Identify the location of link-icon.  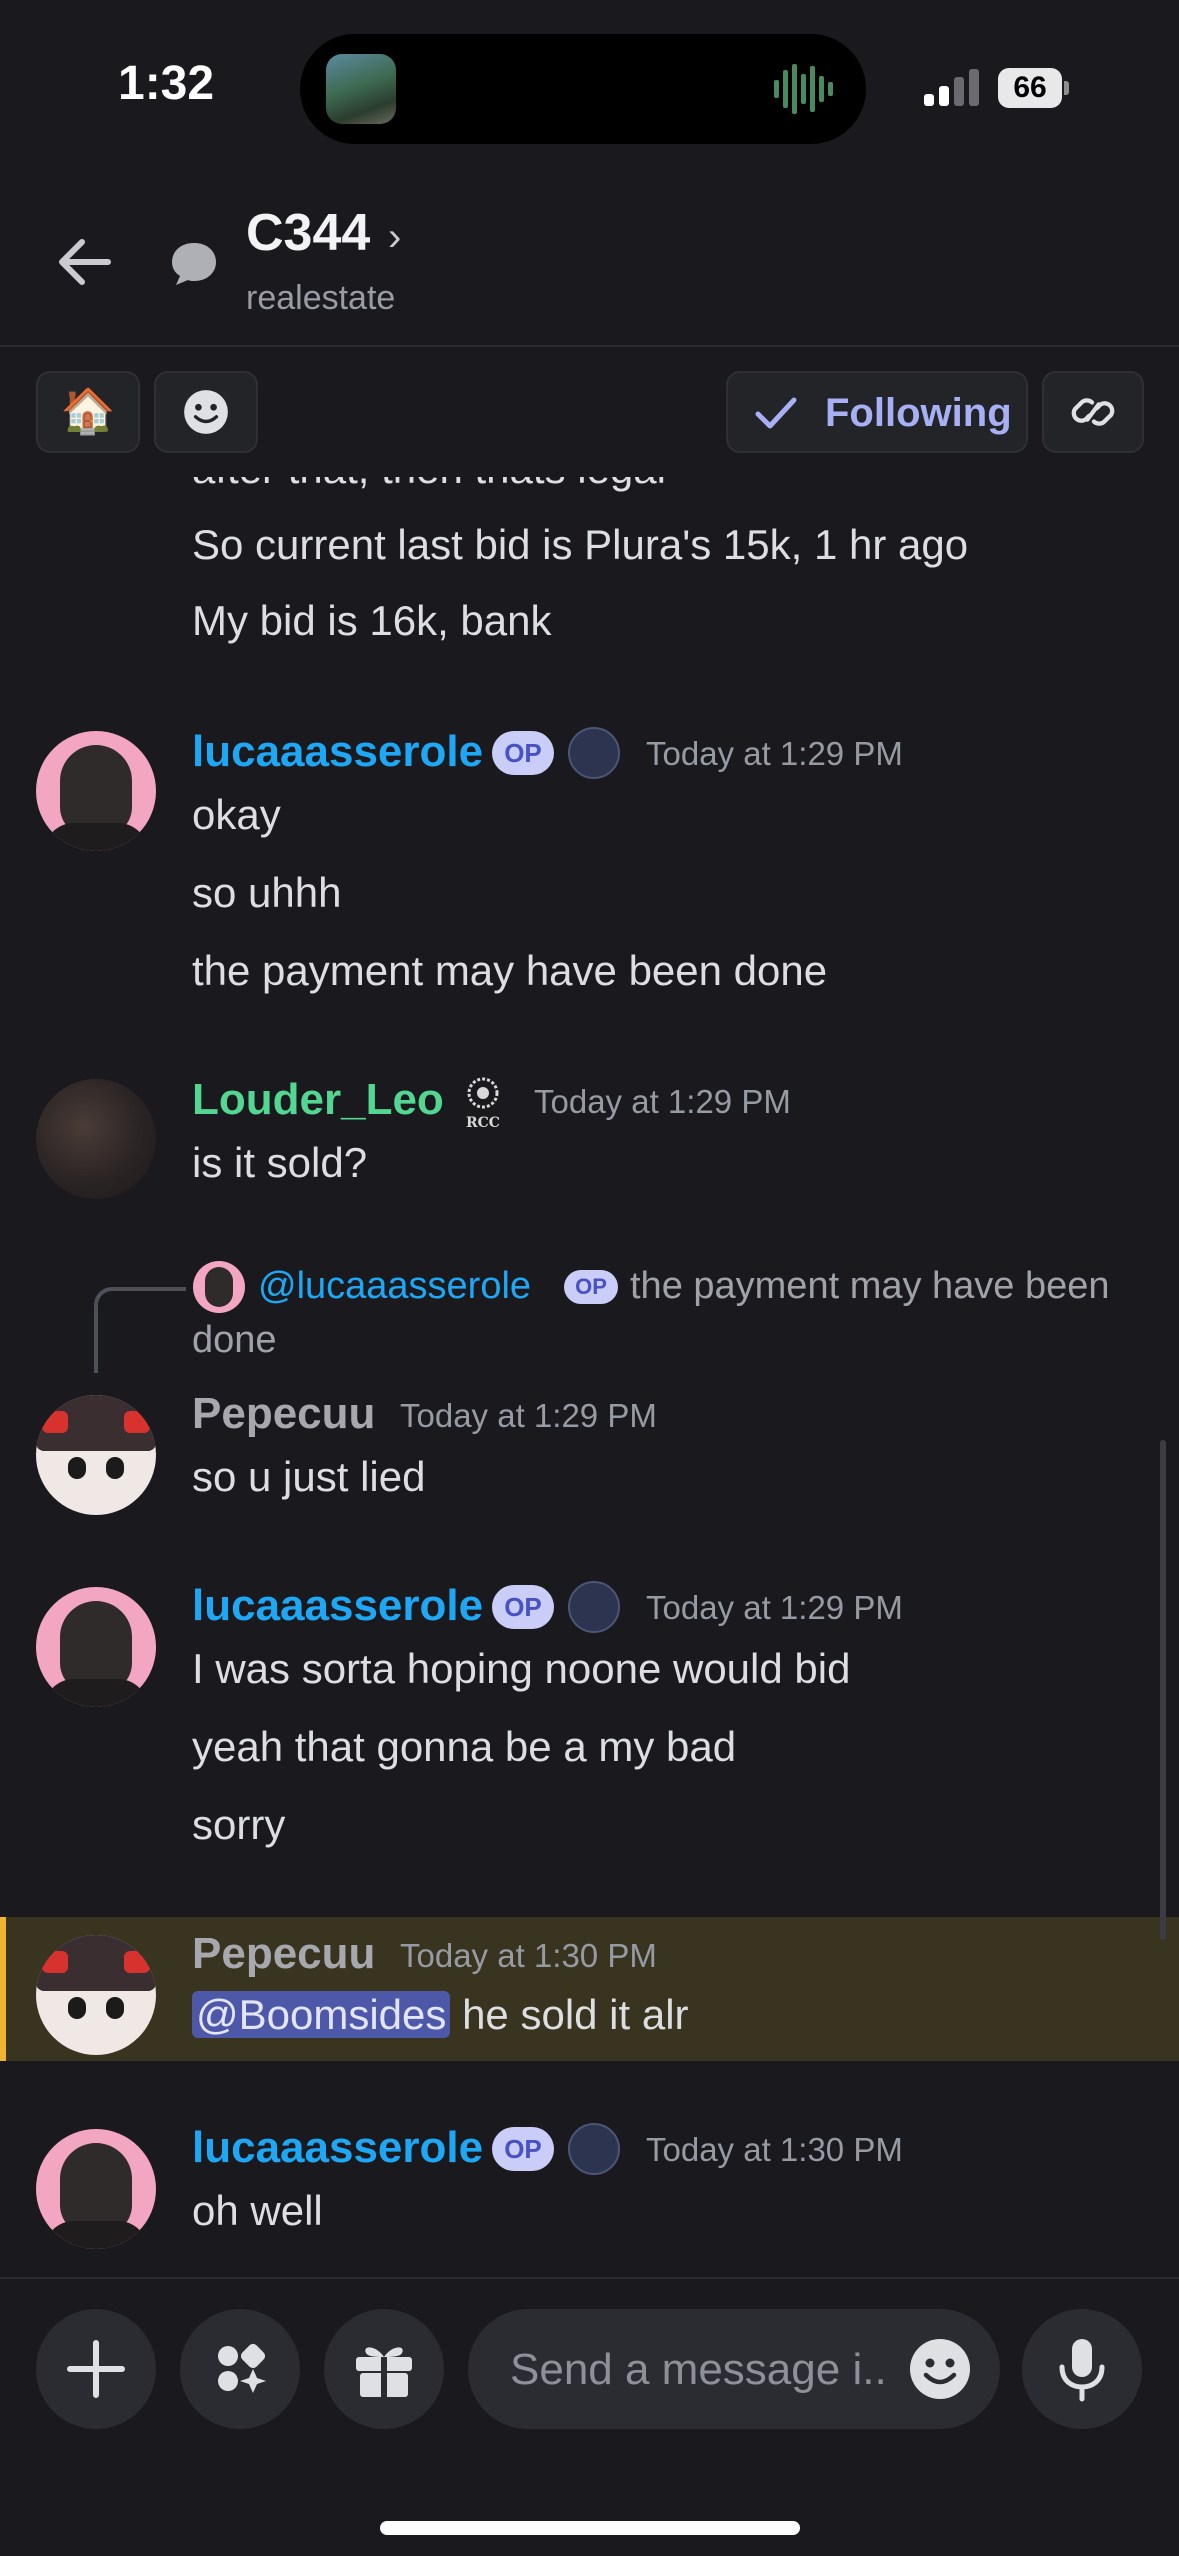
(1093, 412).